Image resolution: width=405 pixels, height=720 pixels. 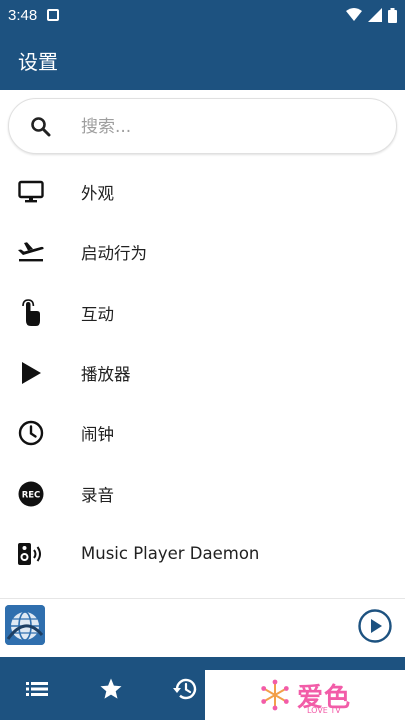 I want to click on svg-text: REC, so click(x=31, y=495).